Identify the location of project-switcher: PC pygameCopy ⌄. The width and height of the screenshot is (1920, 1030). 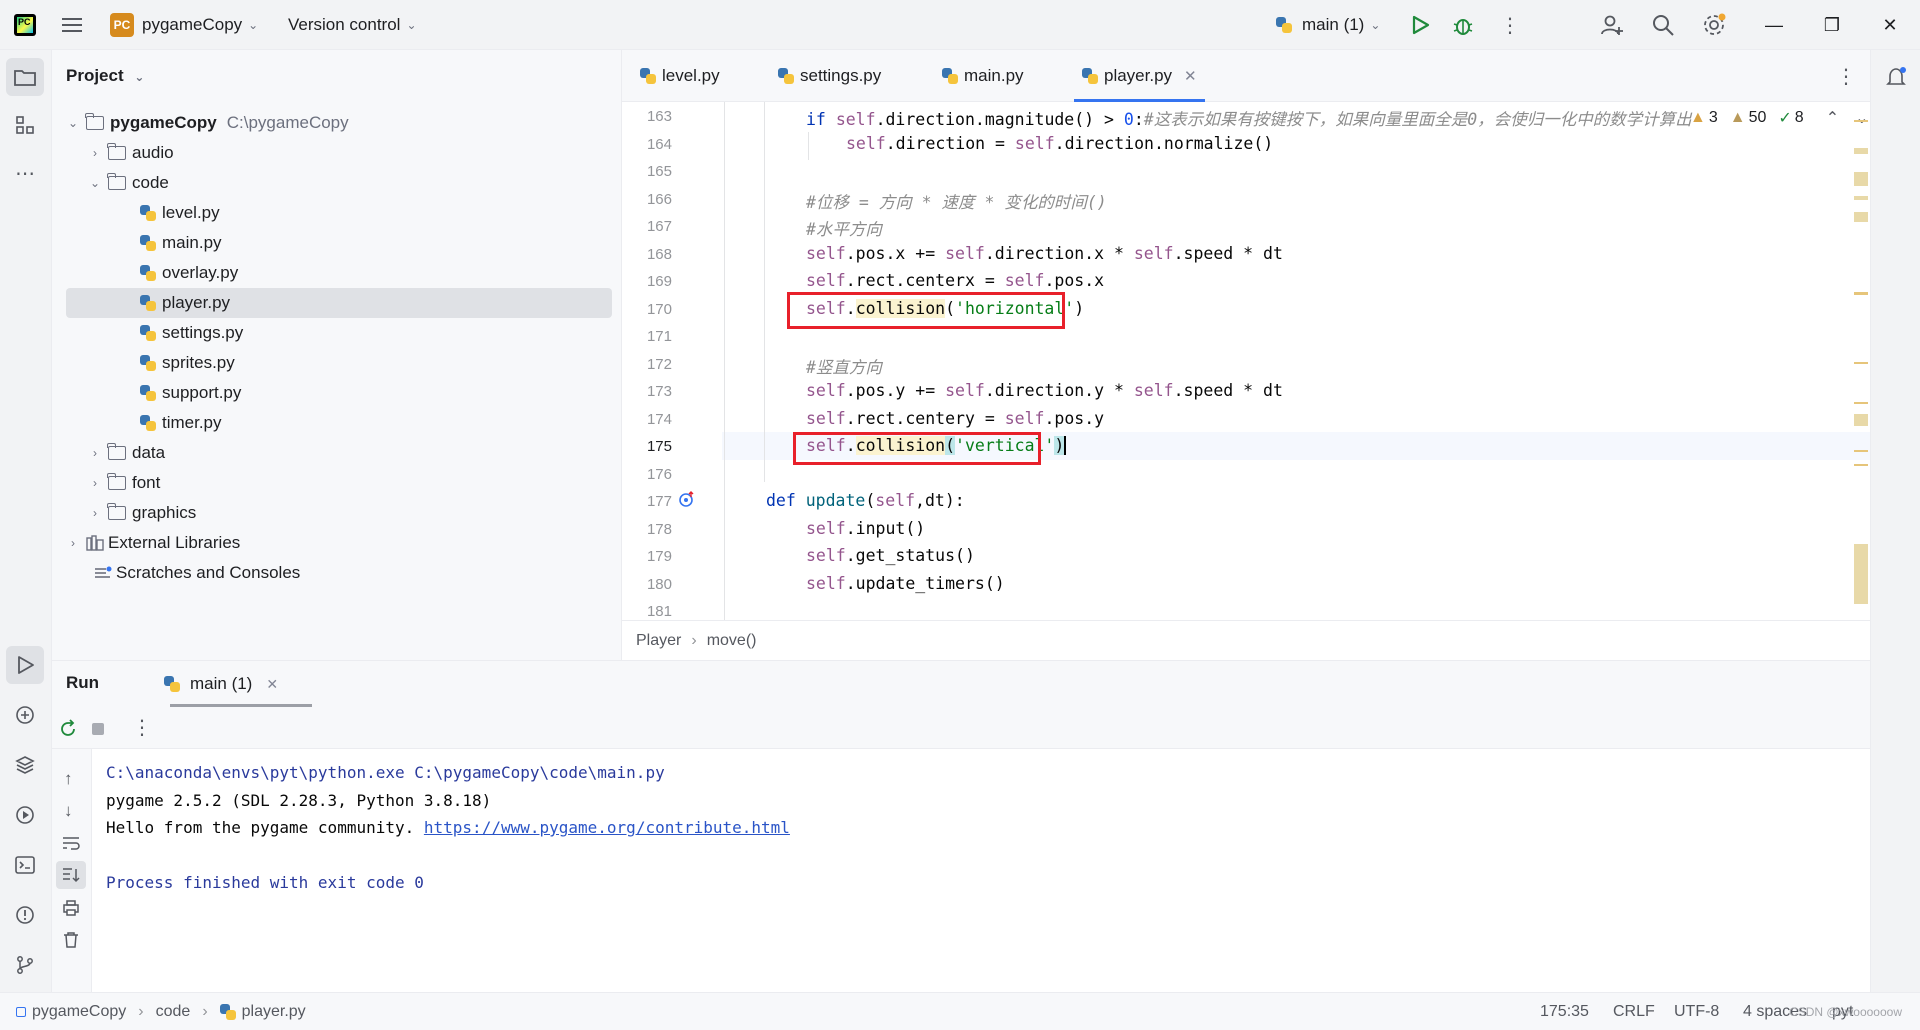
(184, 25).